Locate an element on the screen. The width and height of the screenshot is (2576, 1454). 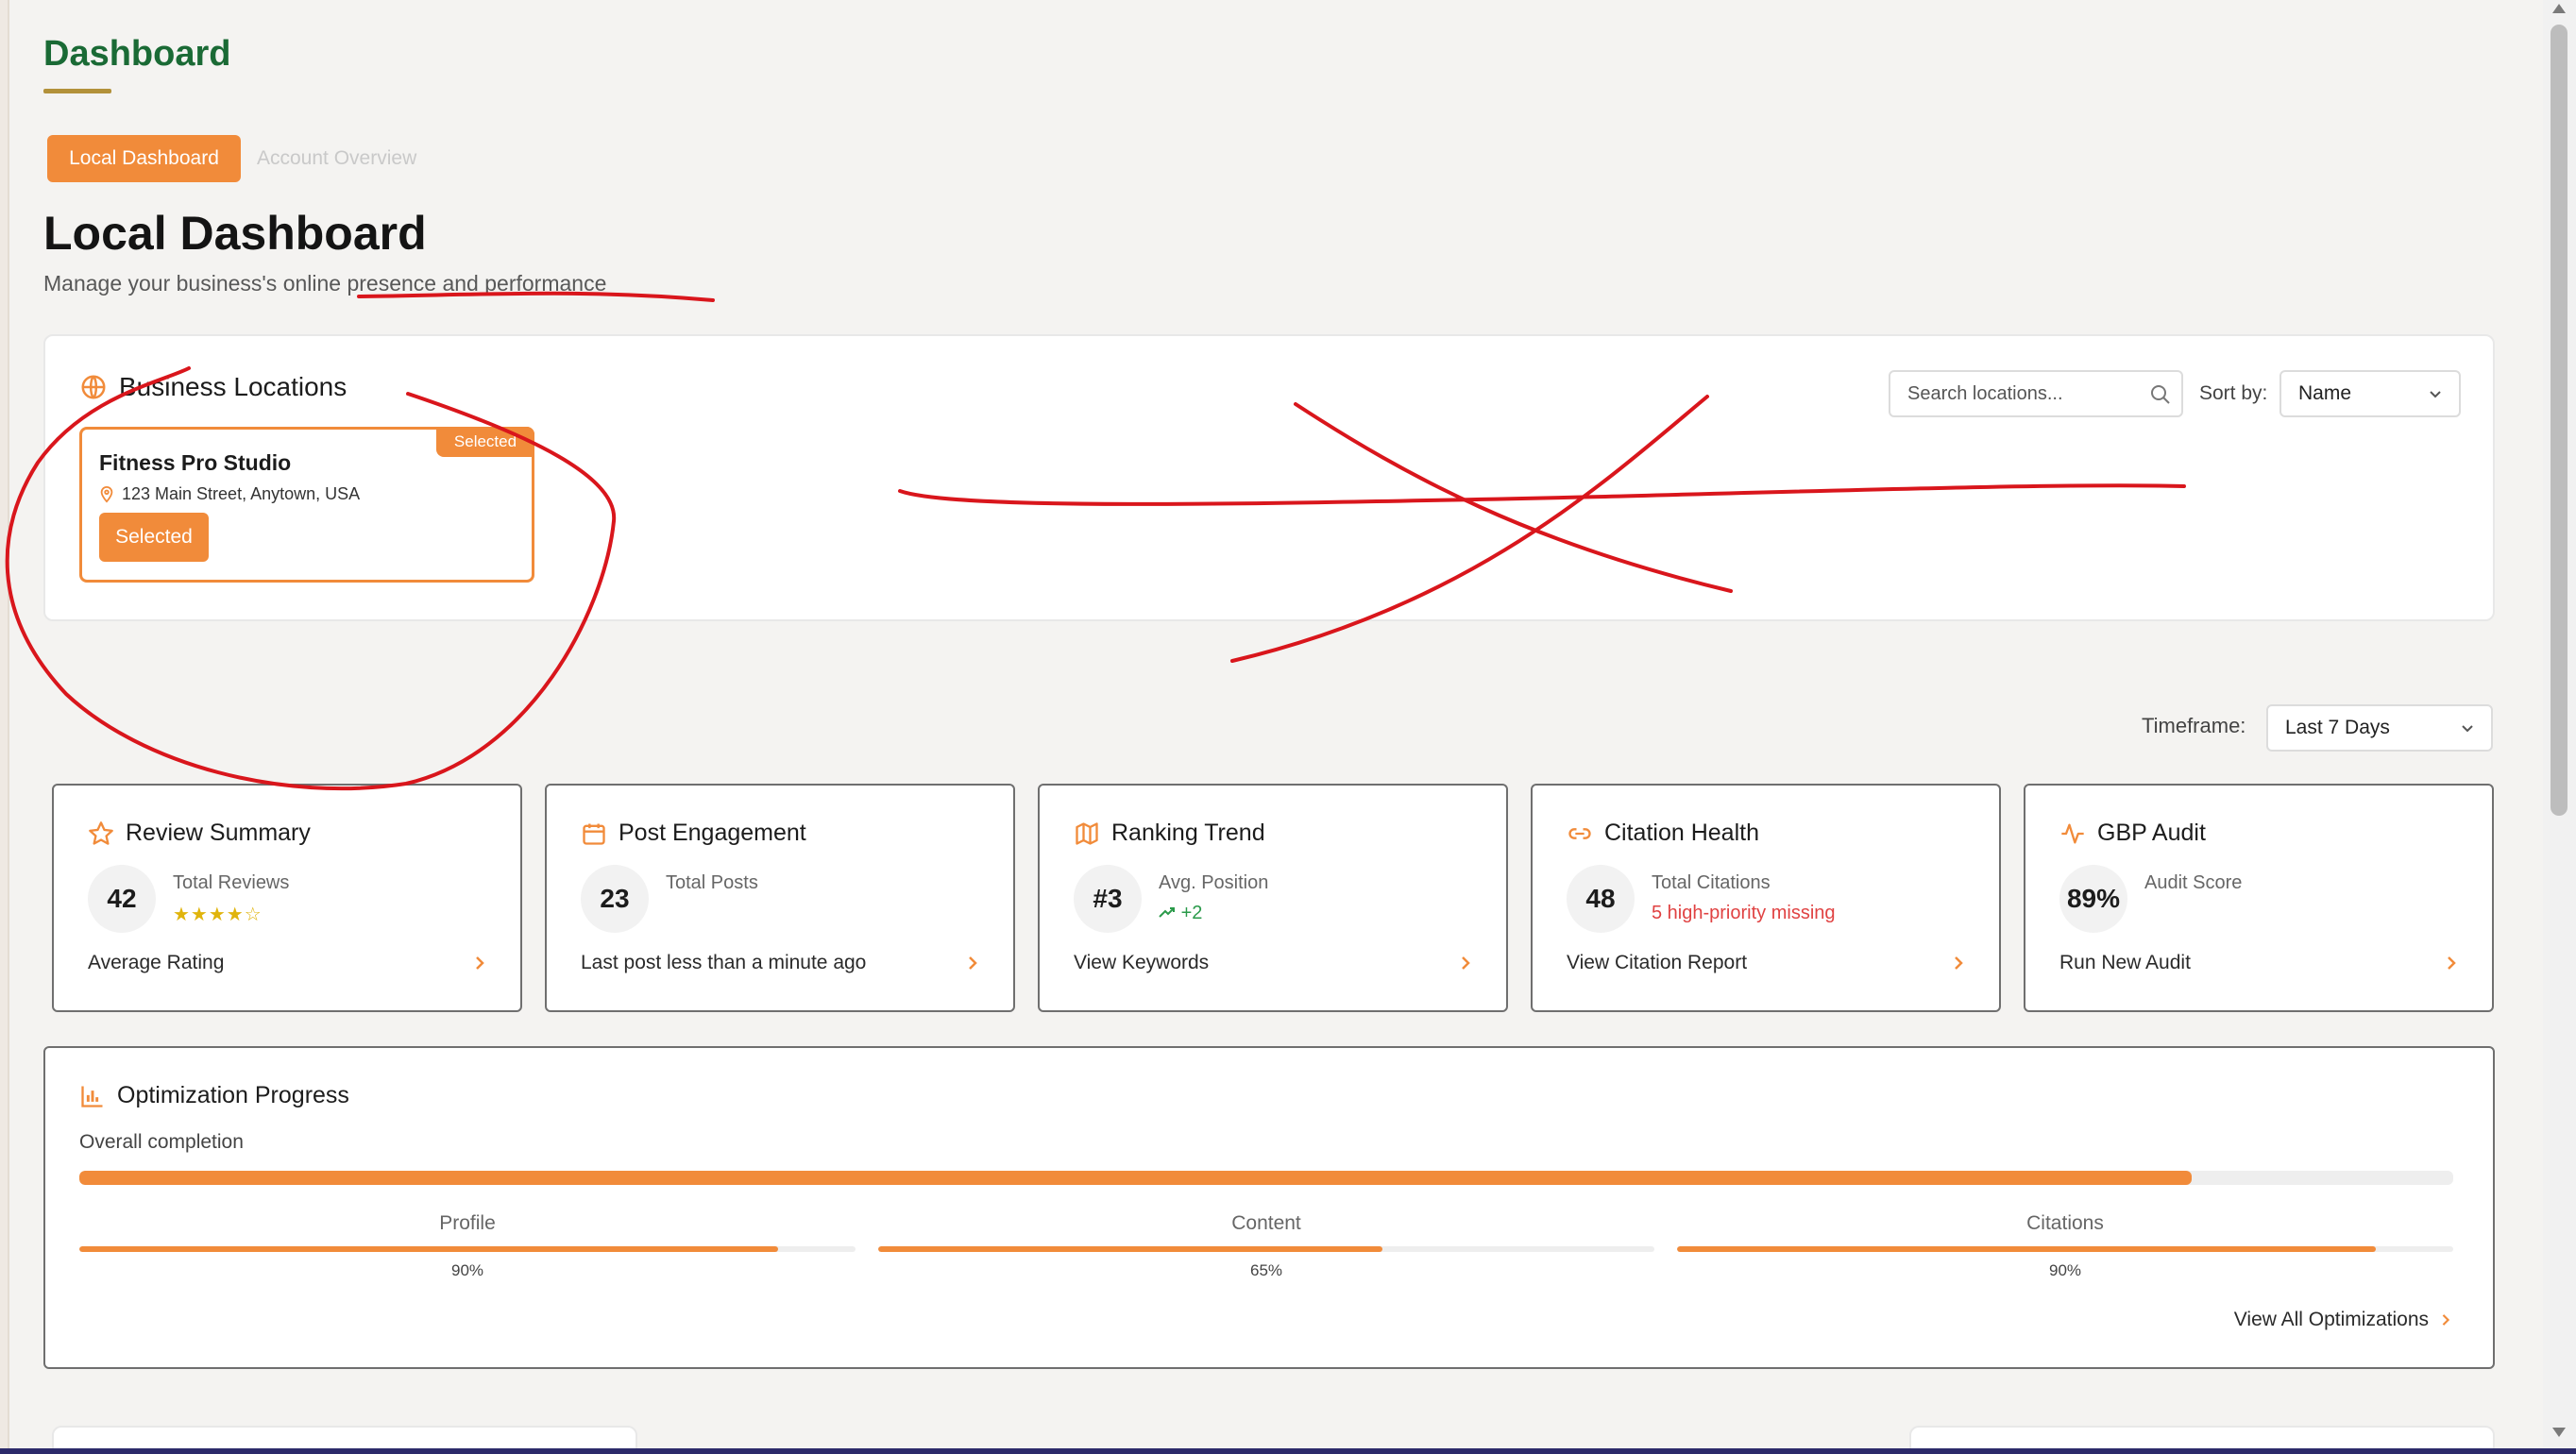
scroll-down-arrow-icon is located at coordinates (2559, 1432).